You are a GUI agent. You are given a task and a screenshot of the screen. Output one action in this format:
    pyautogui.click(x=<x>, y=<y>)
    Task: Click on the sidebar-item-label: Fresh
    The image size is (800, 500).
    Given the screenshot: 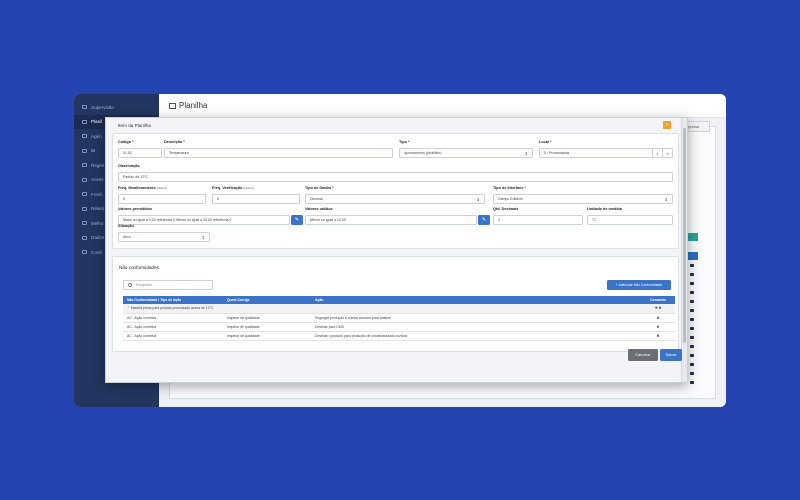 What is the action you would take?
    pyautogui.click(x=97, y=194)
    